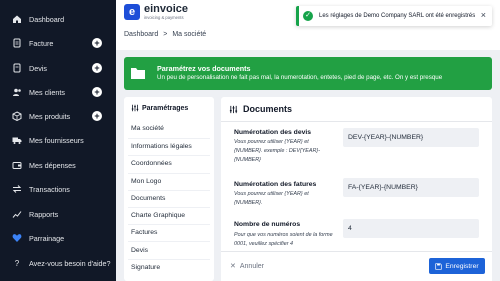 The image size is (500, 281). I want to click on settings-item-charte-graphique: Charte Graphique, so click(158, 215).